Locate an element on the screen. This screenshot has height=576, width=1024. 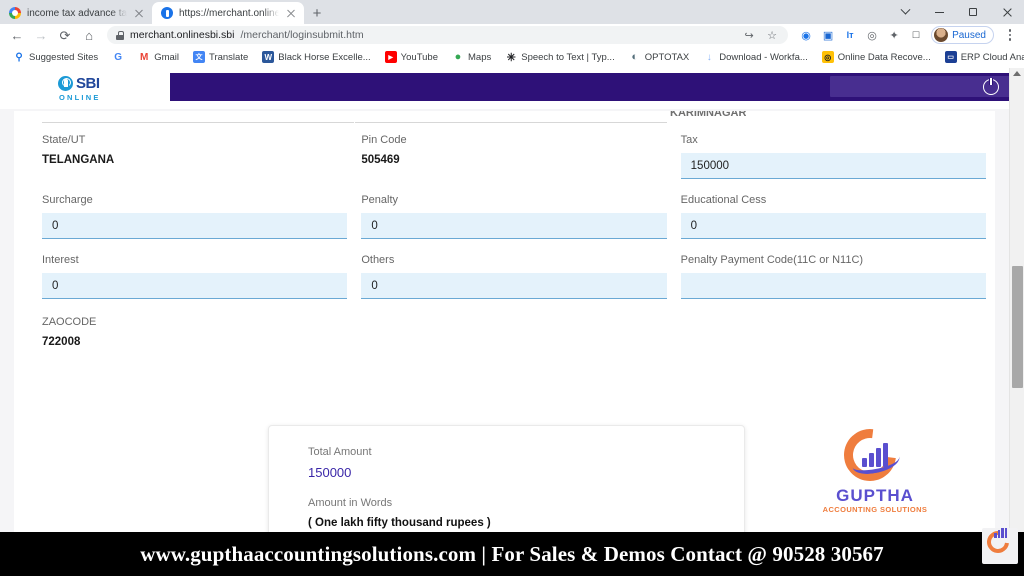
bookmark-label: Suggested Sites is located at coordinates (64, 57).